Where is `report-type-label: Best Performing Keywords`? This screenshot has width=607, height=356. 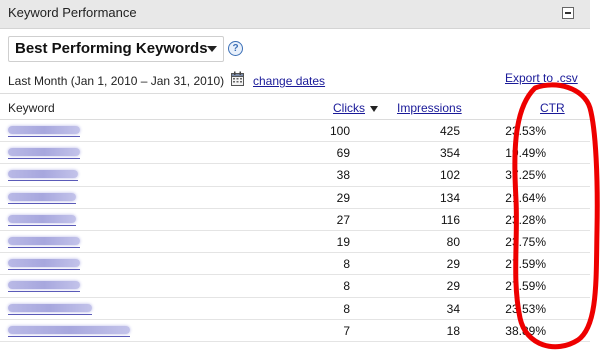
report-type-label: Best Performing Keywords is located at coordinates (111, 48).